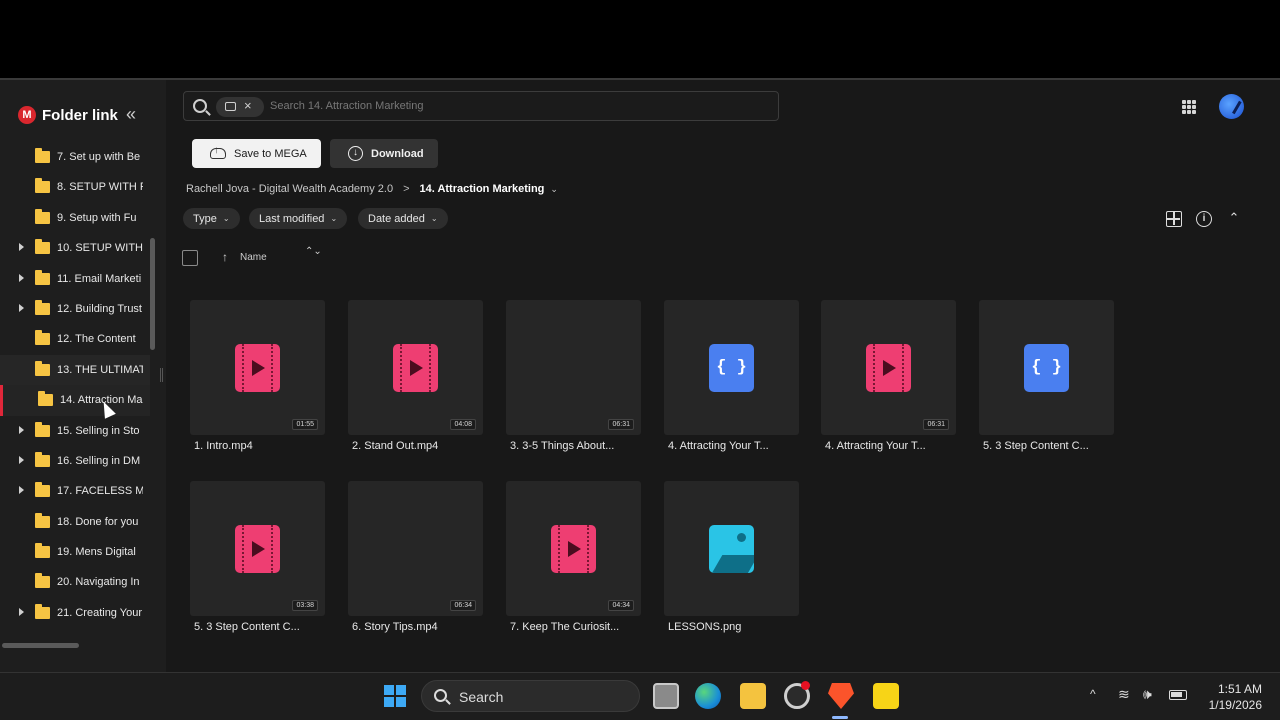 Image resolution: width=1280 pixels, height=720 pixels. What do you see at coordinates (384, 153) in the screenshot?
I see `download-button: ↓ Download` at bounding box center [384, 153].